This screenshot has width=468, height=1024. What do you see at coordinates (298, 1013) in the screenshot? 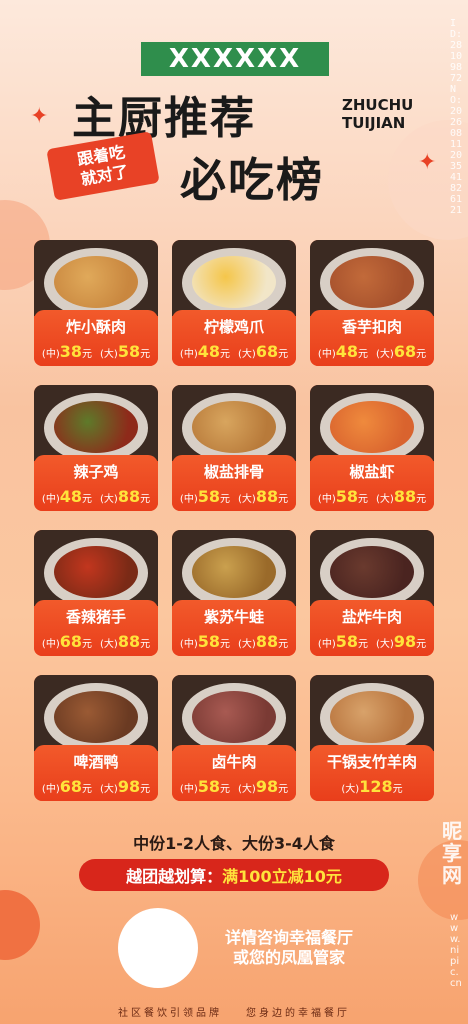
I see `footer-right: 您身边的幸福餐厅` at bounding box center [298, 1013].